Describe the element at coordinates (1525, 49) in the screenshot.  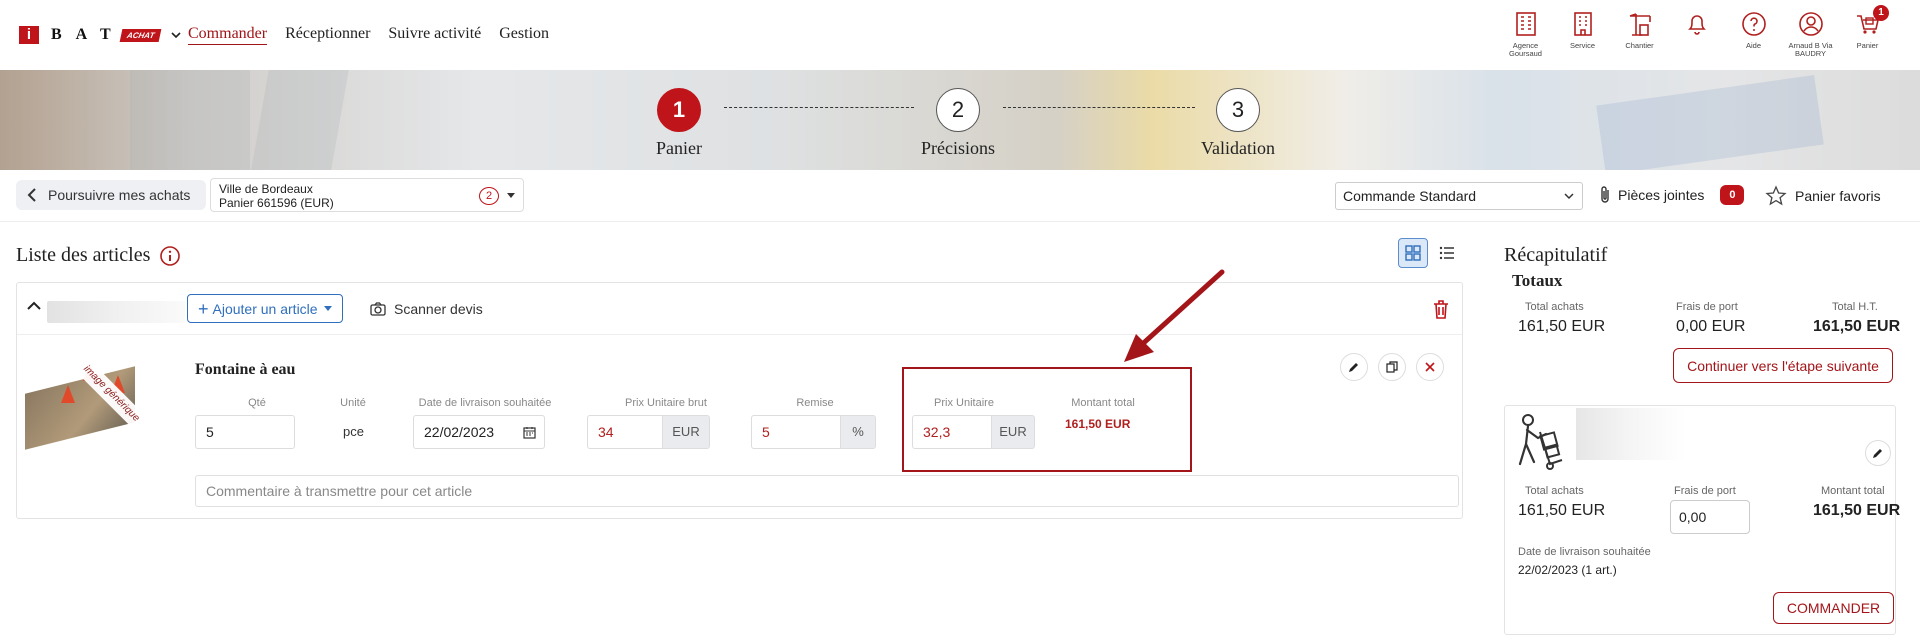
I see `agence-label: Agence Goursaud` at that location.